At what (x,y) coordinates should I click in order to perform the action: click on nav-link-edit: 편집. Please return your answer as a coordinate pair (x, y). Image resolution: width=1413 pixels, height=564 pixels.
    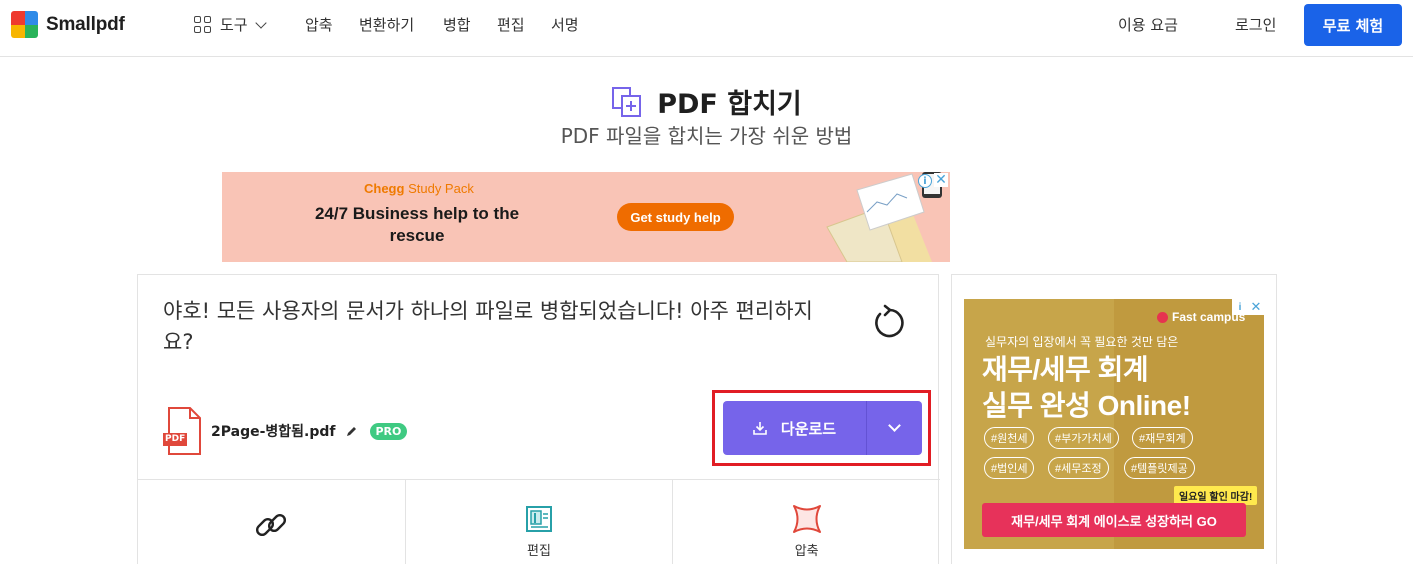
    Looking at the image, I should click on (511, 24).